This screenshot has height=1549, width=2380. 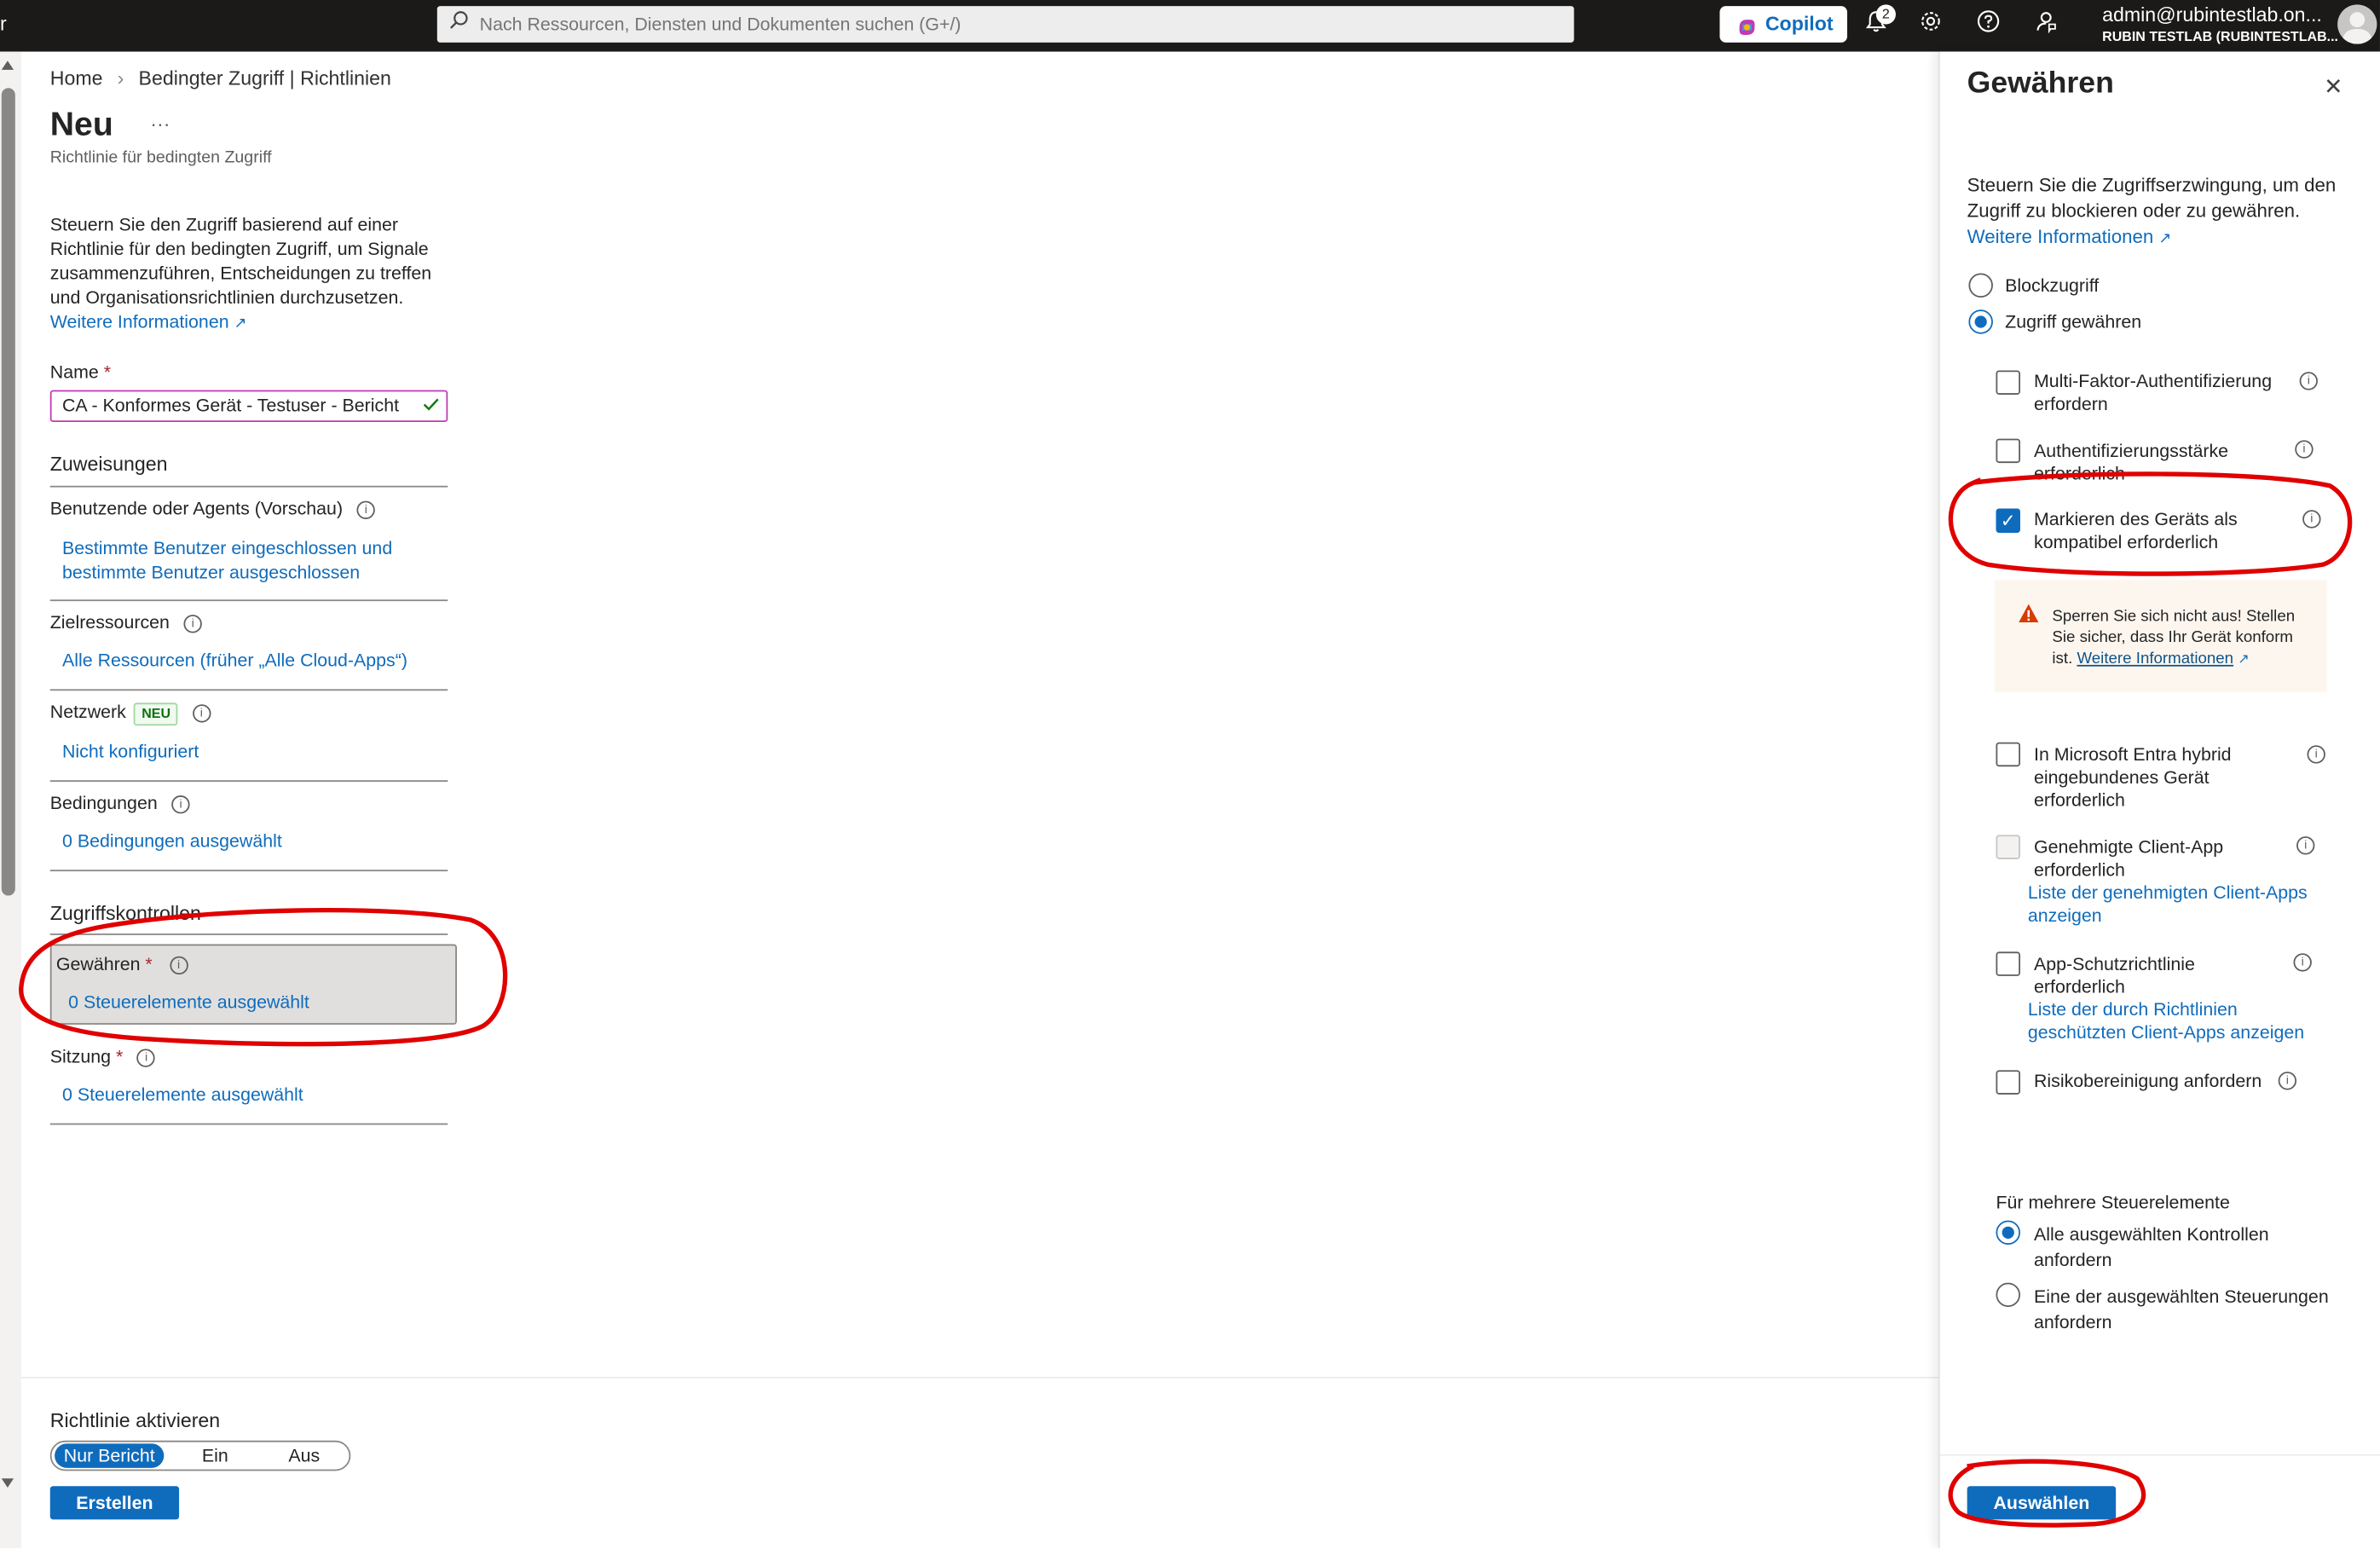 I want to click on annotation-circle-grant, so click(x=263, y=977).